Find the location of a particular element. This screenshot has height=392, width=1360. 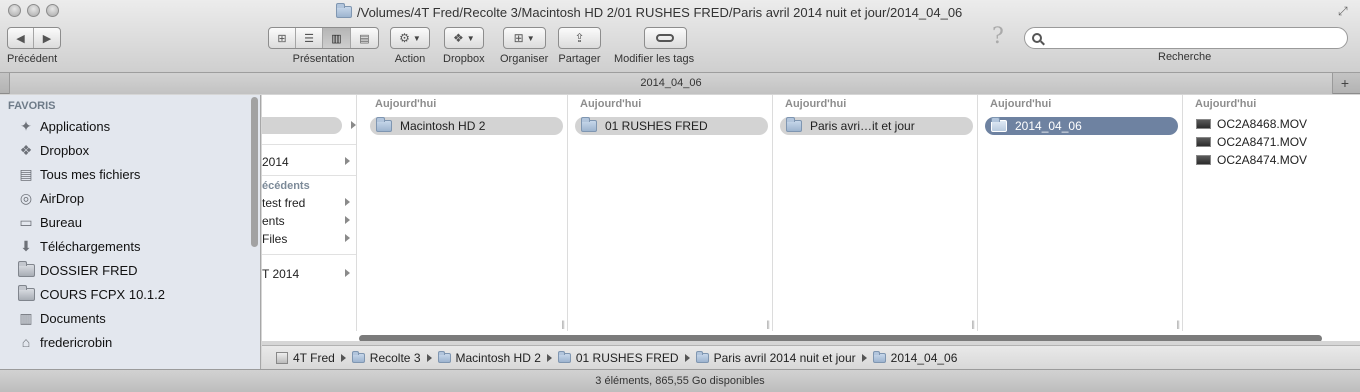

sidebar-item-label: COURS FCPX 10.1.2 is located at coordinates (102, 294).